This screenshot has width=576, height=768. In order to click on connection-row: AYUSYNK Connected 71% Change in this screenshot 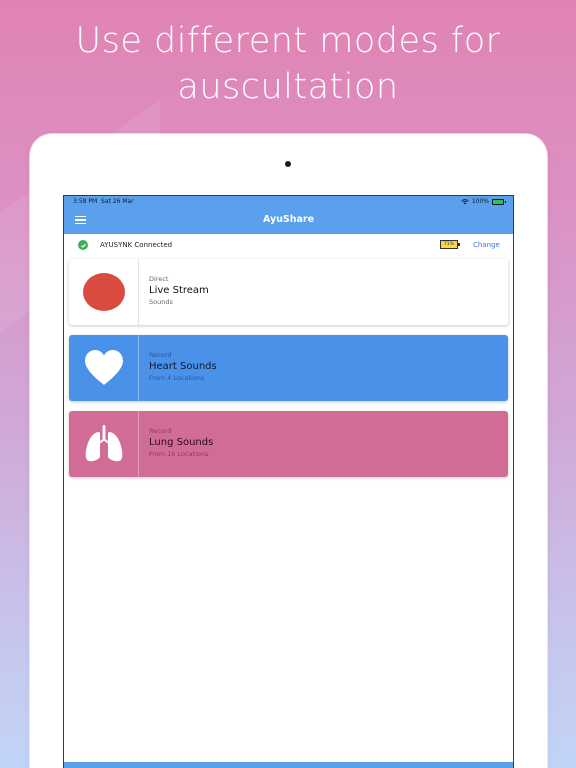, I will do `click(288, 245)`.